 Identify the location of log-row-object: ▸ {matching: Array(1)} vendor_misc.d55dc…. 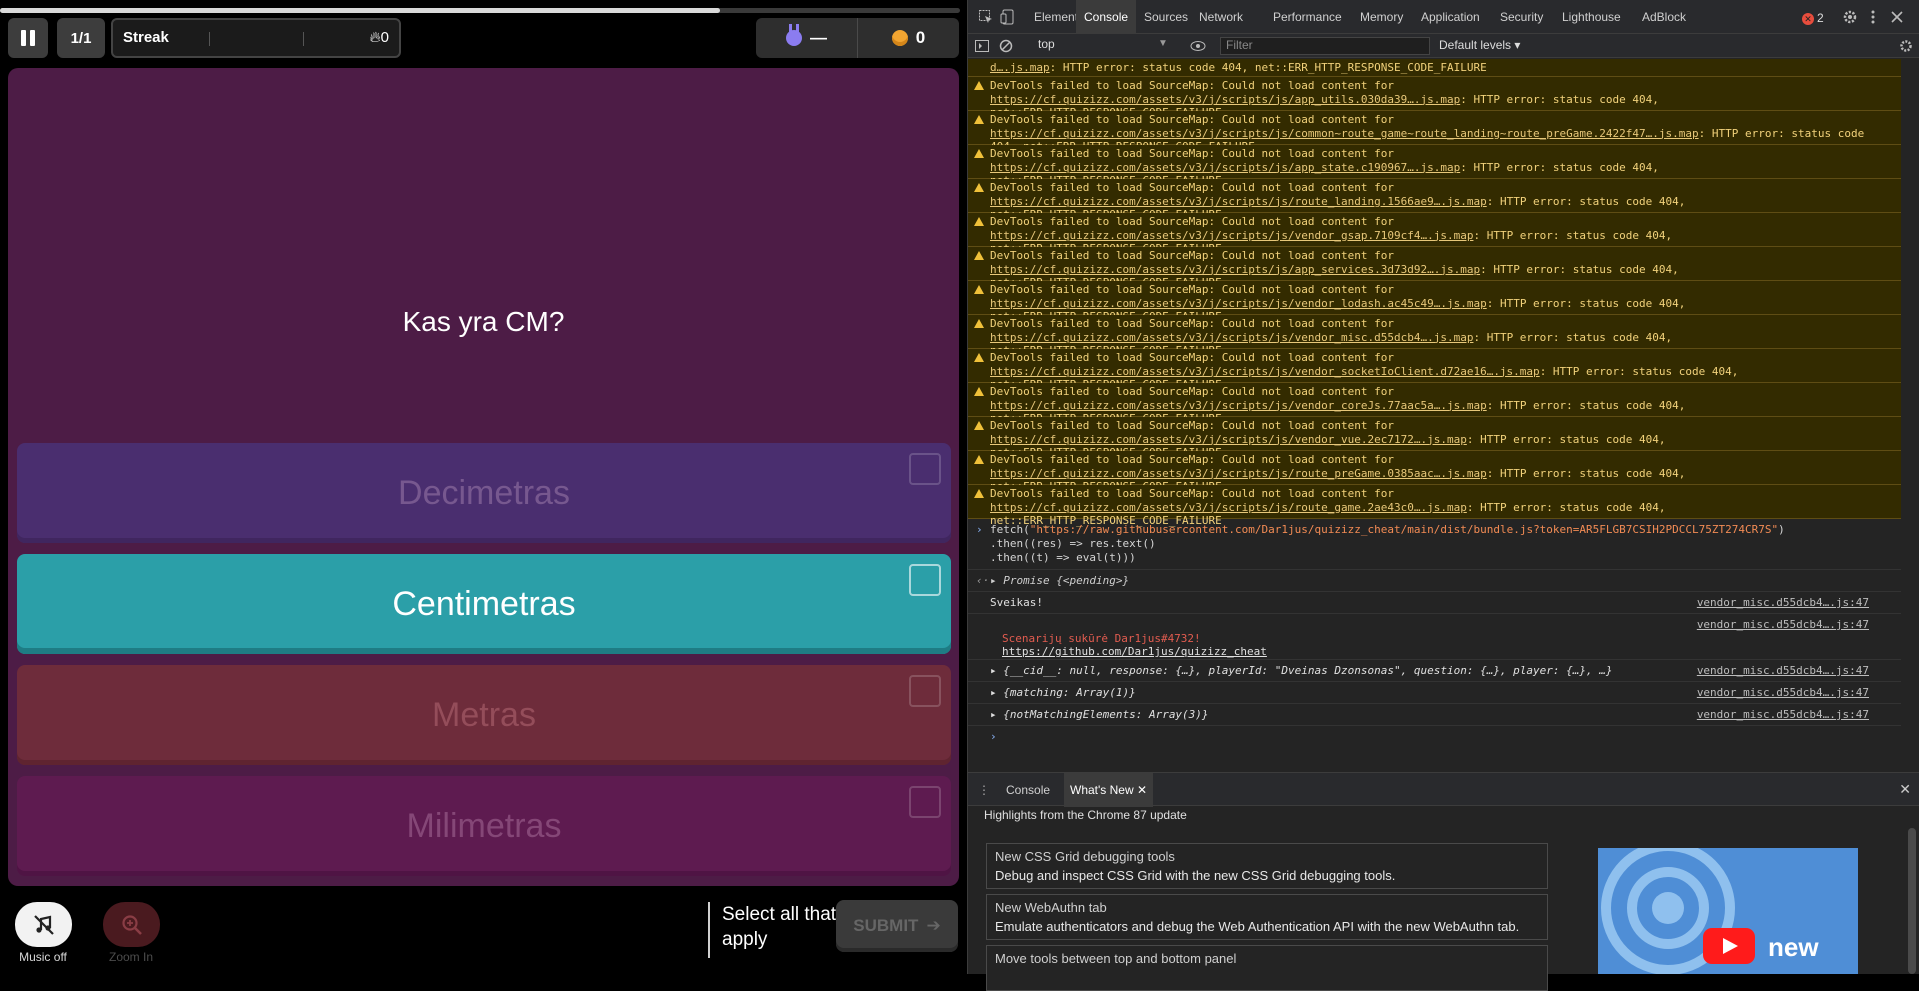
(1434, 693).